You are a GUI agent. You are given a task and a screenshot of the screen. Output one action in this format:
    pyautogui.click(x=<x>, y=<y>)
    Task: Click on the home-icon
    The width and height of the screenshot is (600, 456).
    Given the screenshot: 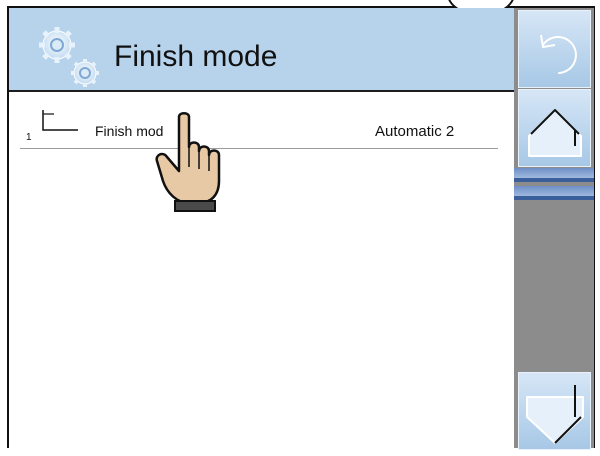 What is the action you would take?
    pyautogui.click(x=555, y=133)
    